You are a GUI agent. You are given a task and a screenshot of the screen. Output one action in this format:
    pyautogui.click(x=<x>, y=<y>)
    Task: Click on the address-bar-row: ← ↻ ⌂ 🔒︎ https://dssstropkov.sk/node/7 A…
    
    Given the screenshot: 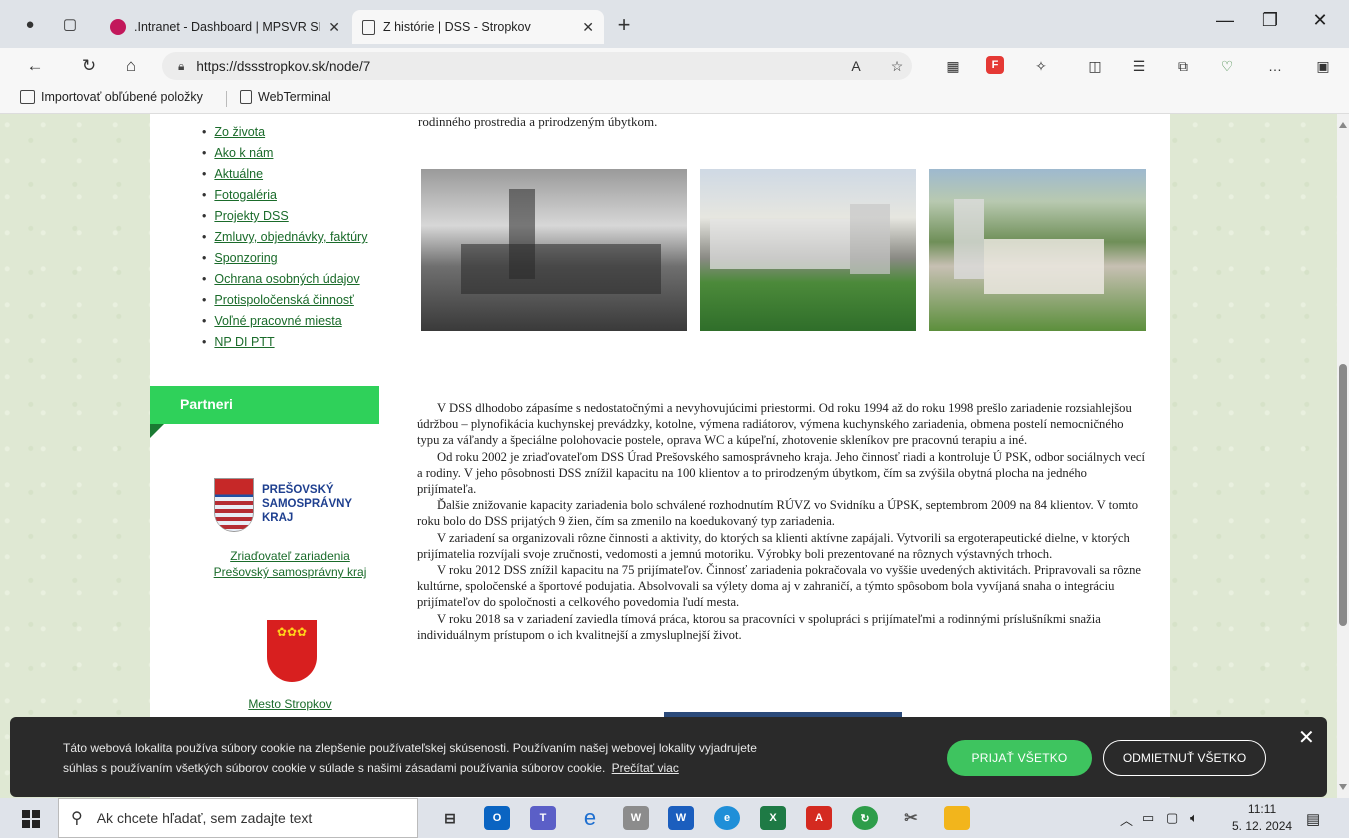 What is the action you would take?
    pyautogui.click(x=674, y=66)
    